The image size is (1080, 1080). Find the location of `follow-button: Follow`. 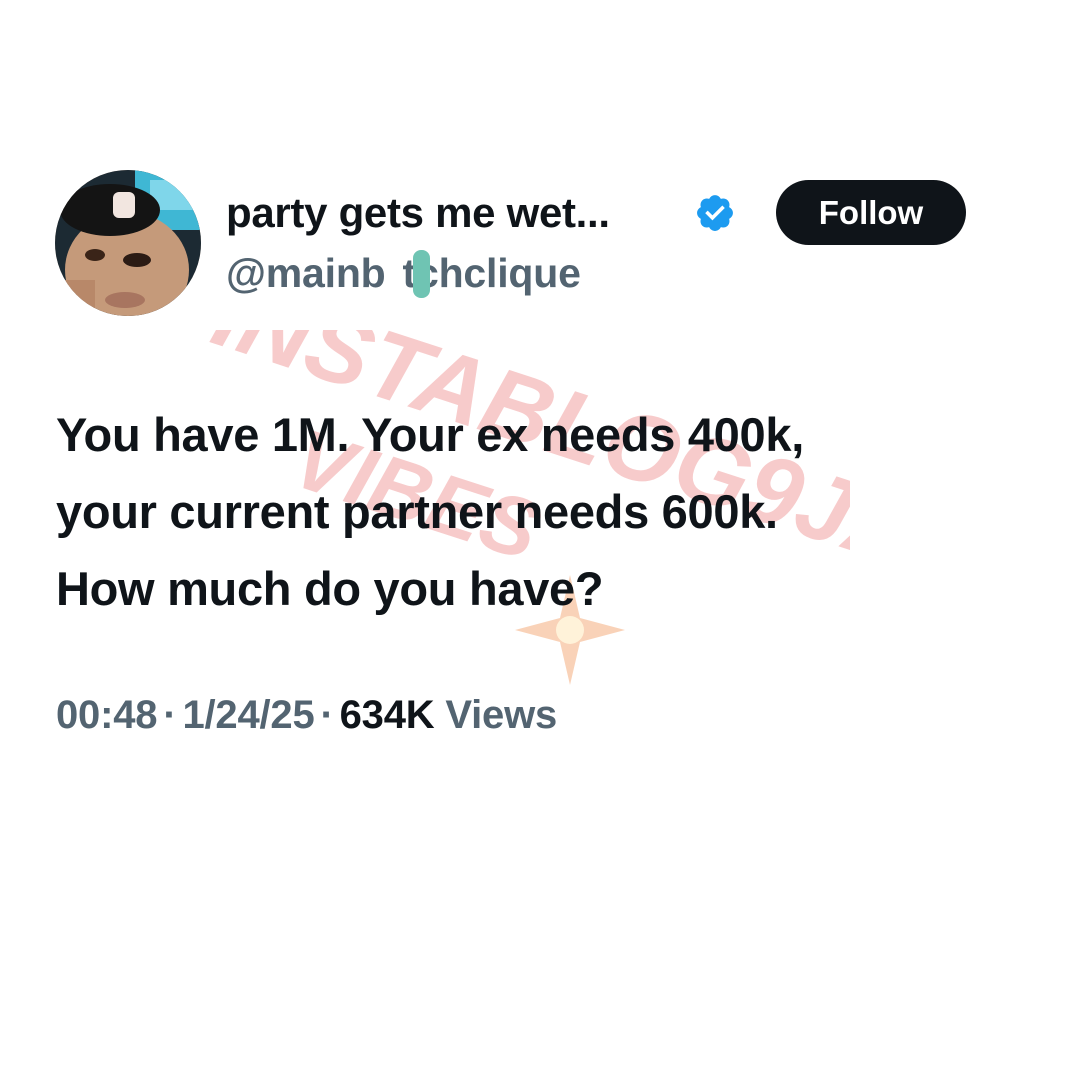

follow-button: Follow is located at coordinates (871, 212).